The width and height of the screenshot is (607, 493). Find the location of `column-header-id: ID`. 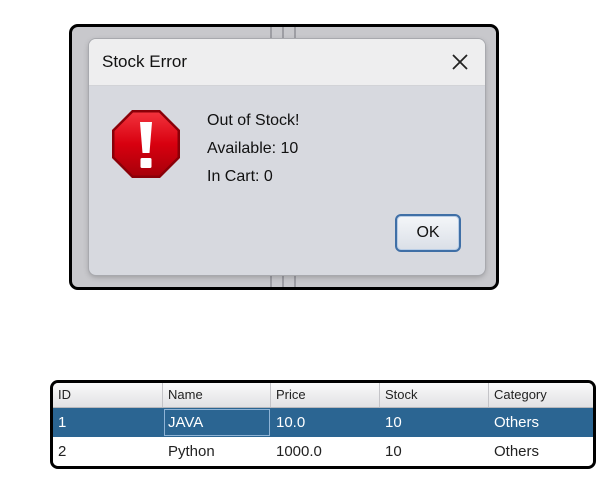

column-header-id: ID is located at coordinates (108, 395).